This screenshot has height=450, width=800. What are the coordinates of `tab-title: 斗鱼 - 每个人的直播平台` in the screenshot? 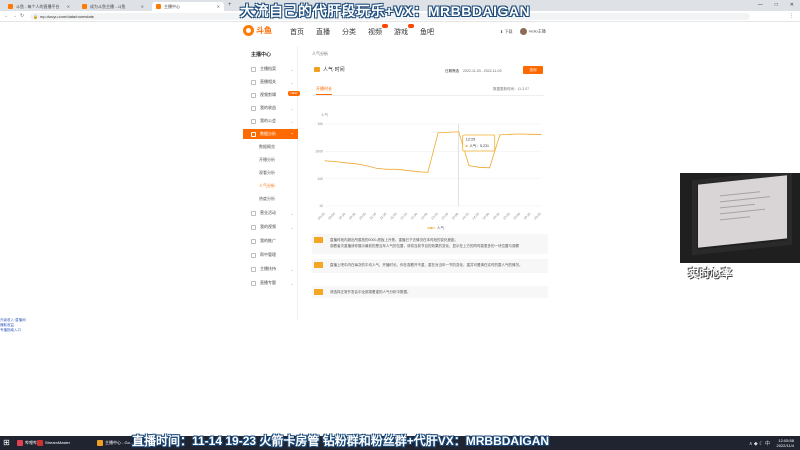 It's located at (38, 6).